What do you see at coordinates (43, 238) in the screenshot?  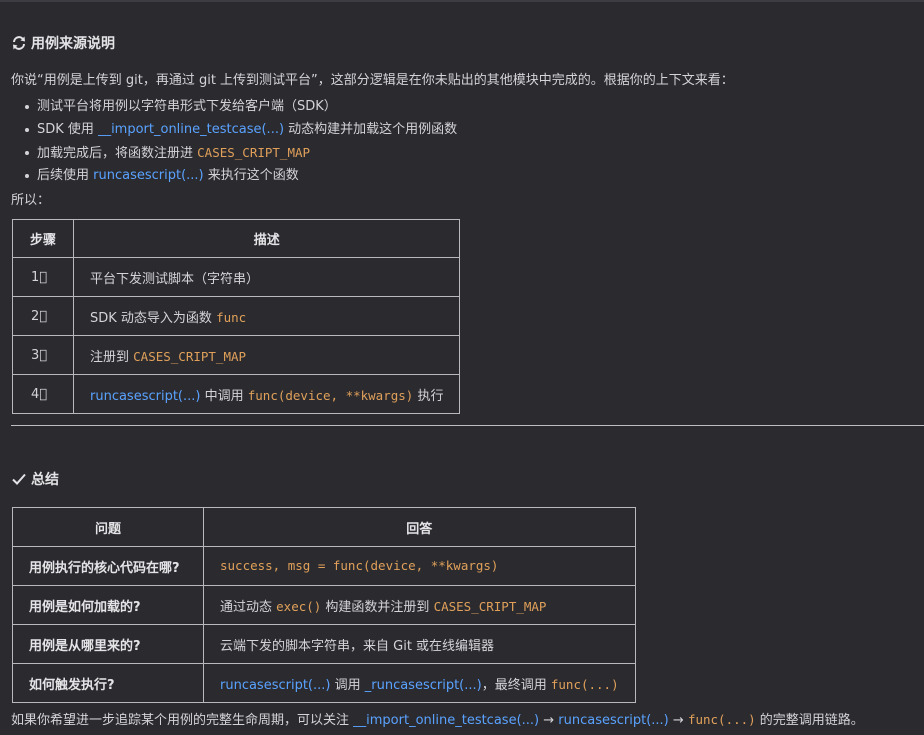 I see `column-header: 步骤` at bounding box center [43, 238].